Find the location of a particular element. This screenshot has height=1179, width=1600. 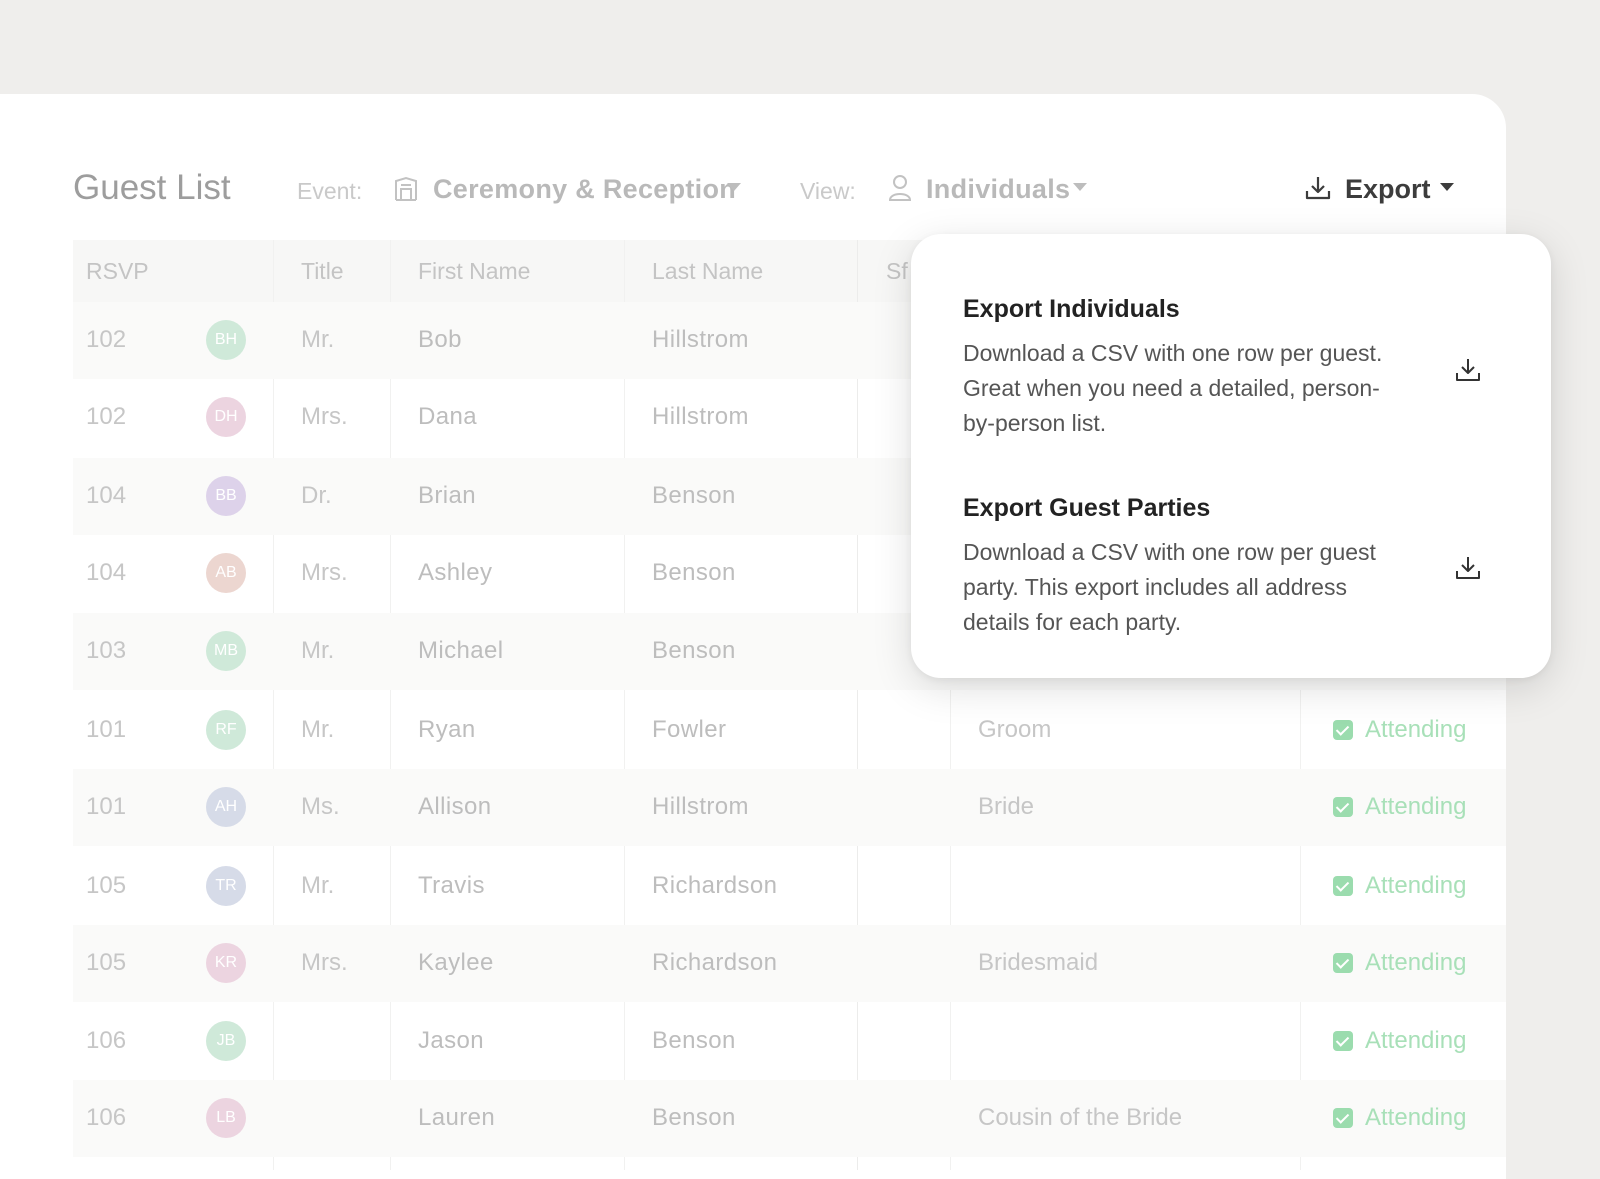

avatar: JB is located at coordinates (226, 1041).